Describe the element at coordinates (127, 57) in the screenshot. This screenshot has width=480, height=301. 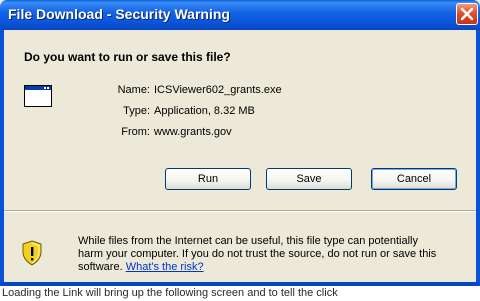
I see `question-heading: Do you want to run or save this file?` at that location.